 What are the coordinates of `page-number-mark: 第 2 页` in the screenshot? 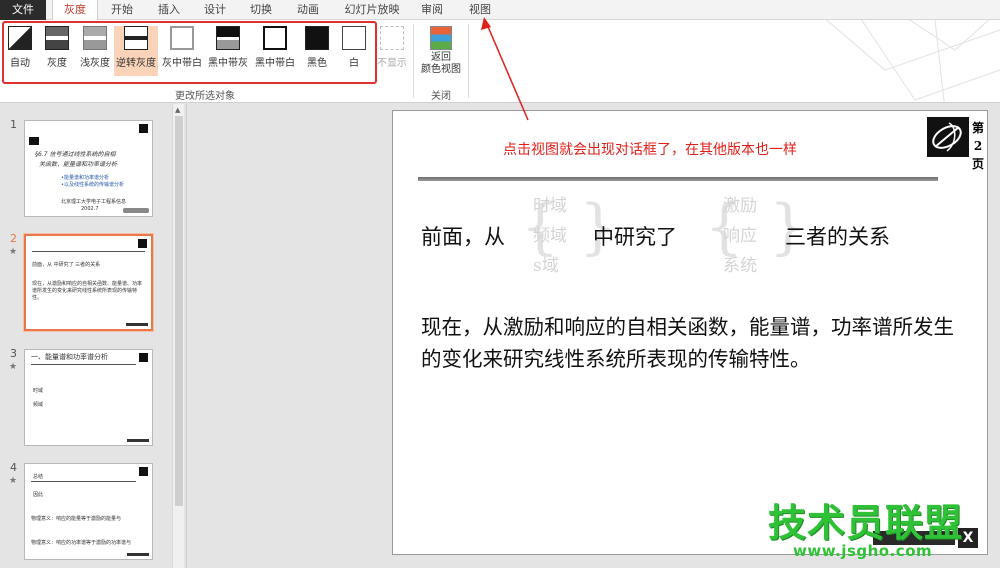 It's located at (977, 146).